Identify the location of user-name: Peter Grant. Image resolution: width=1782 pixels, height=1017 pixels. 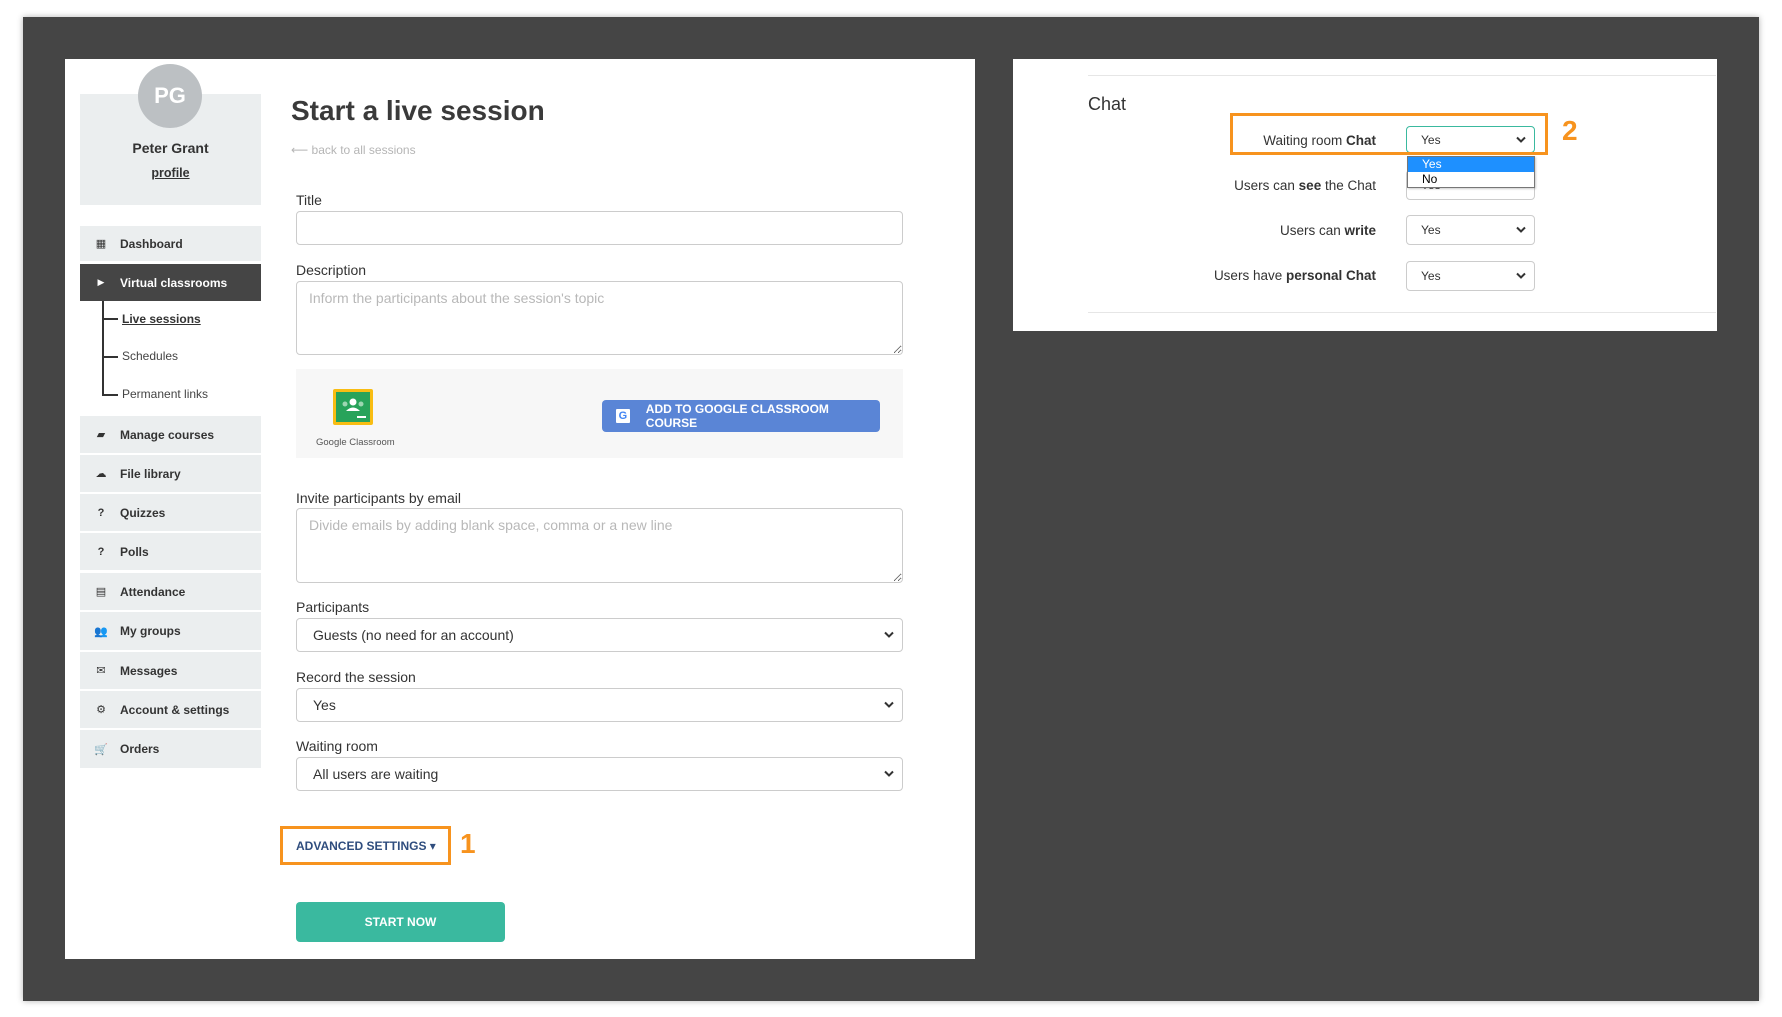
(170, 148).